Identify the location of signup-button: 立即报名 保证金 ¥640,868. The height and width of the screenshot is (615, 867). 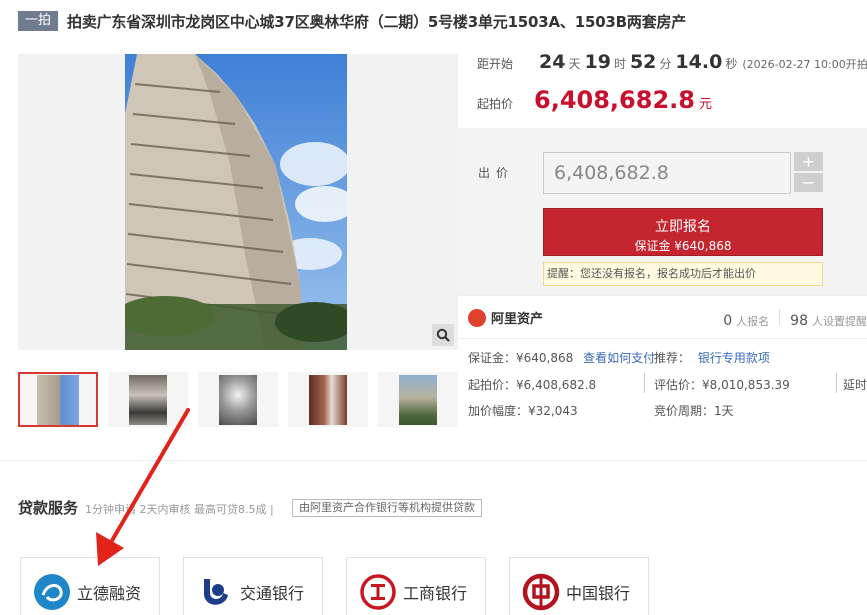
(683, 232).